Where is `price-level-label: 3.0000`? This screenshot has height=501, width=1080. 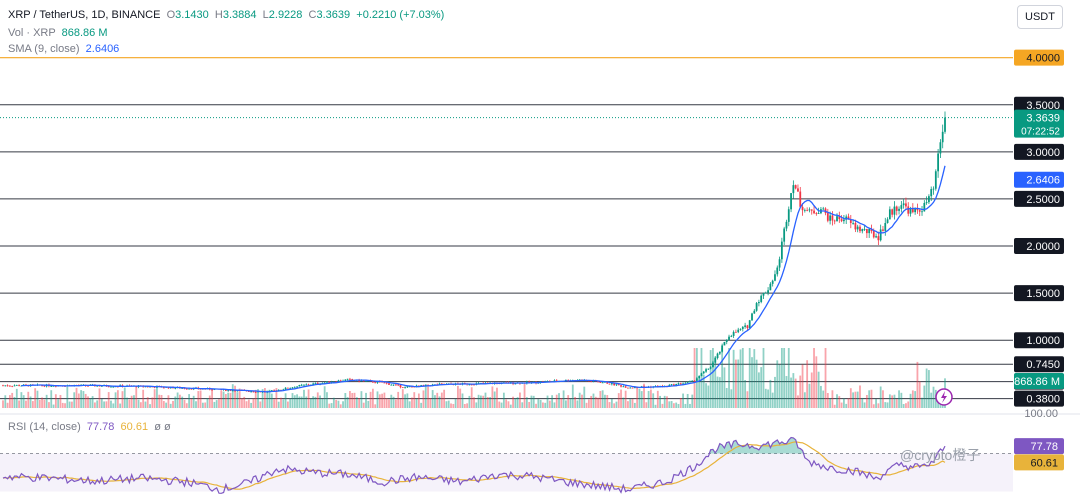 price-level-label: 3.0000 is located at coordinates (1043, 153).